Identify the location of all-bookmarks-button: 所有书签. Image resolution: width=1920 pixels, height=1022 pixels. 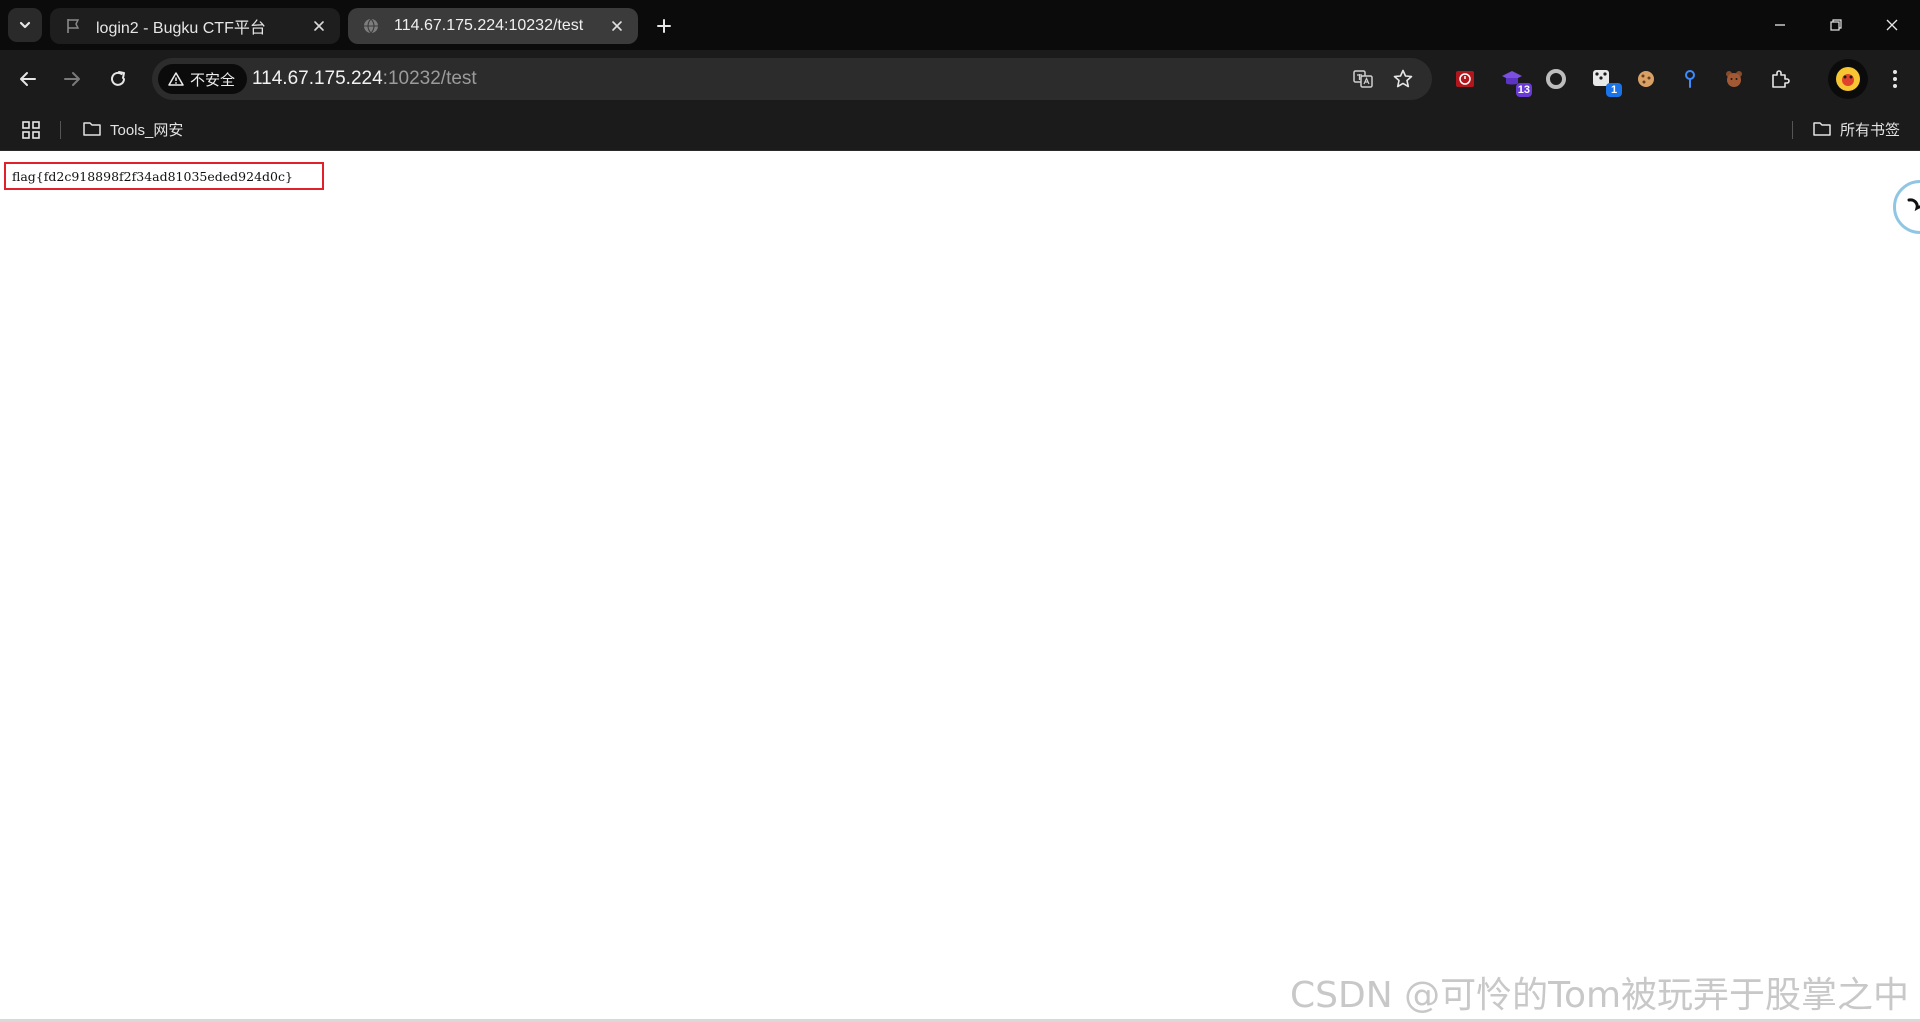
(1856, 129).